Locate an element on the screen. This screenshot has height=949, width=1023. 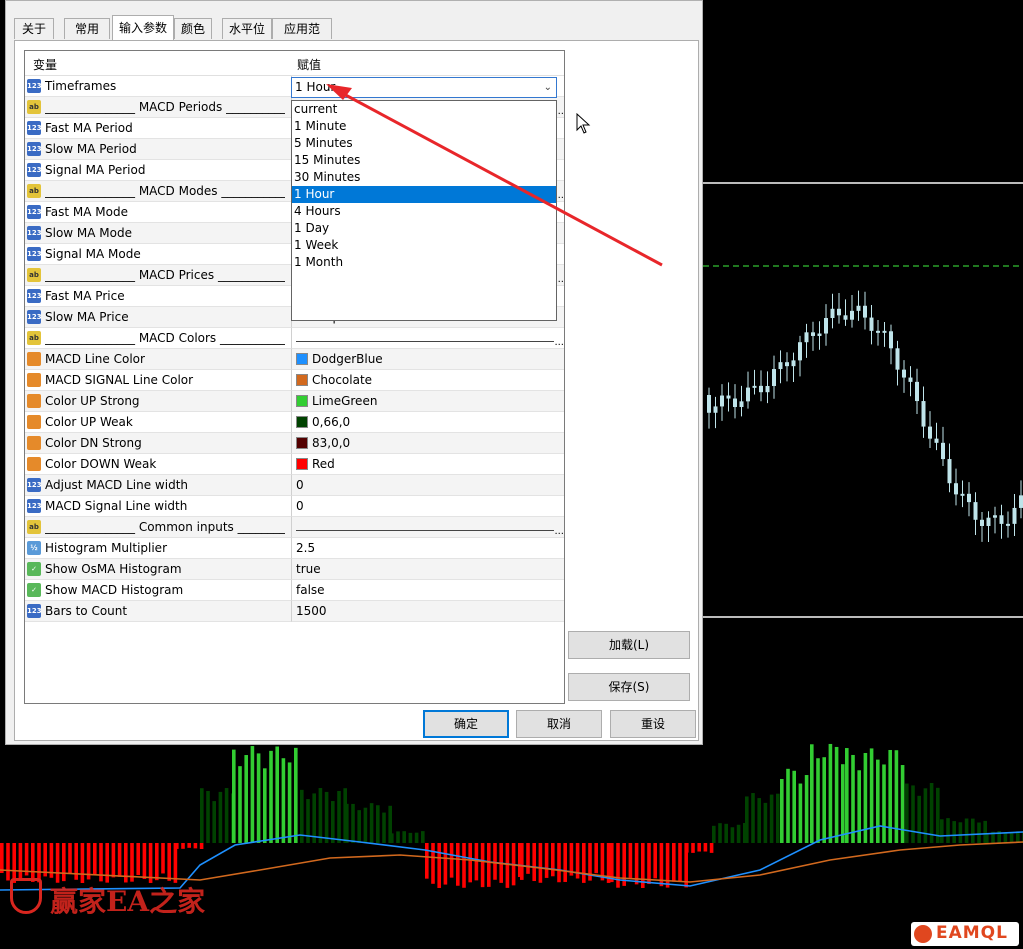
dropdown-option: 30 Minutes is located at coordinates (424, 177).